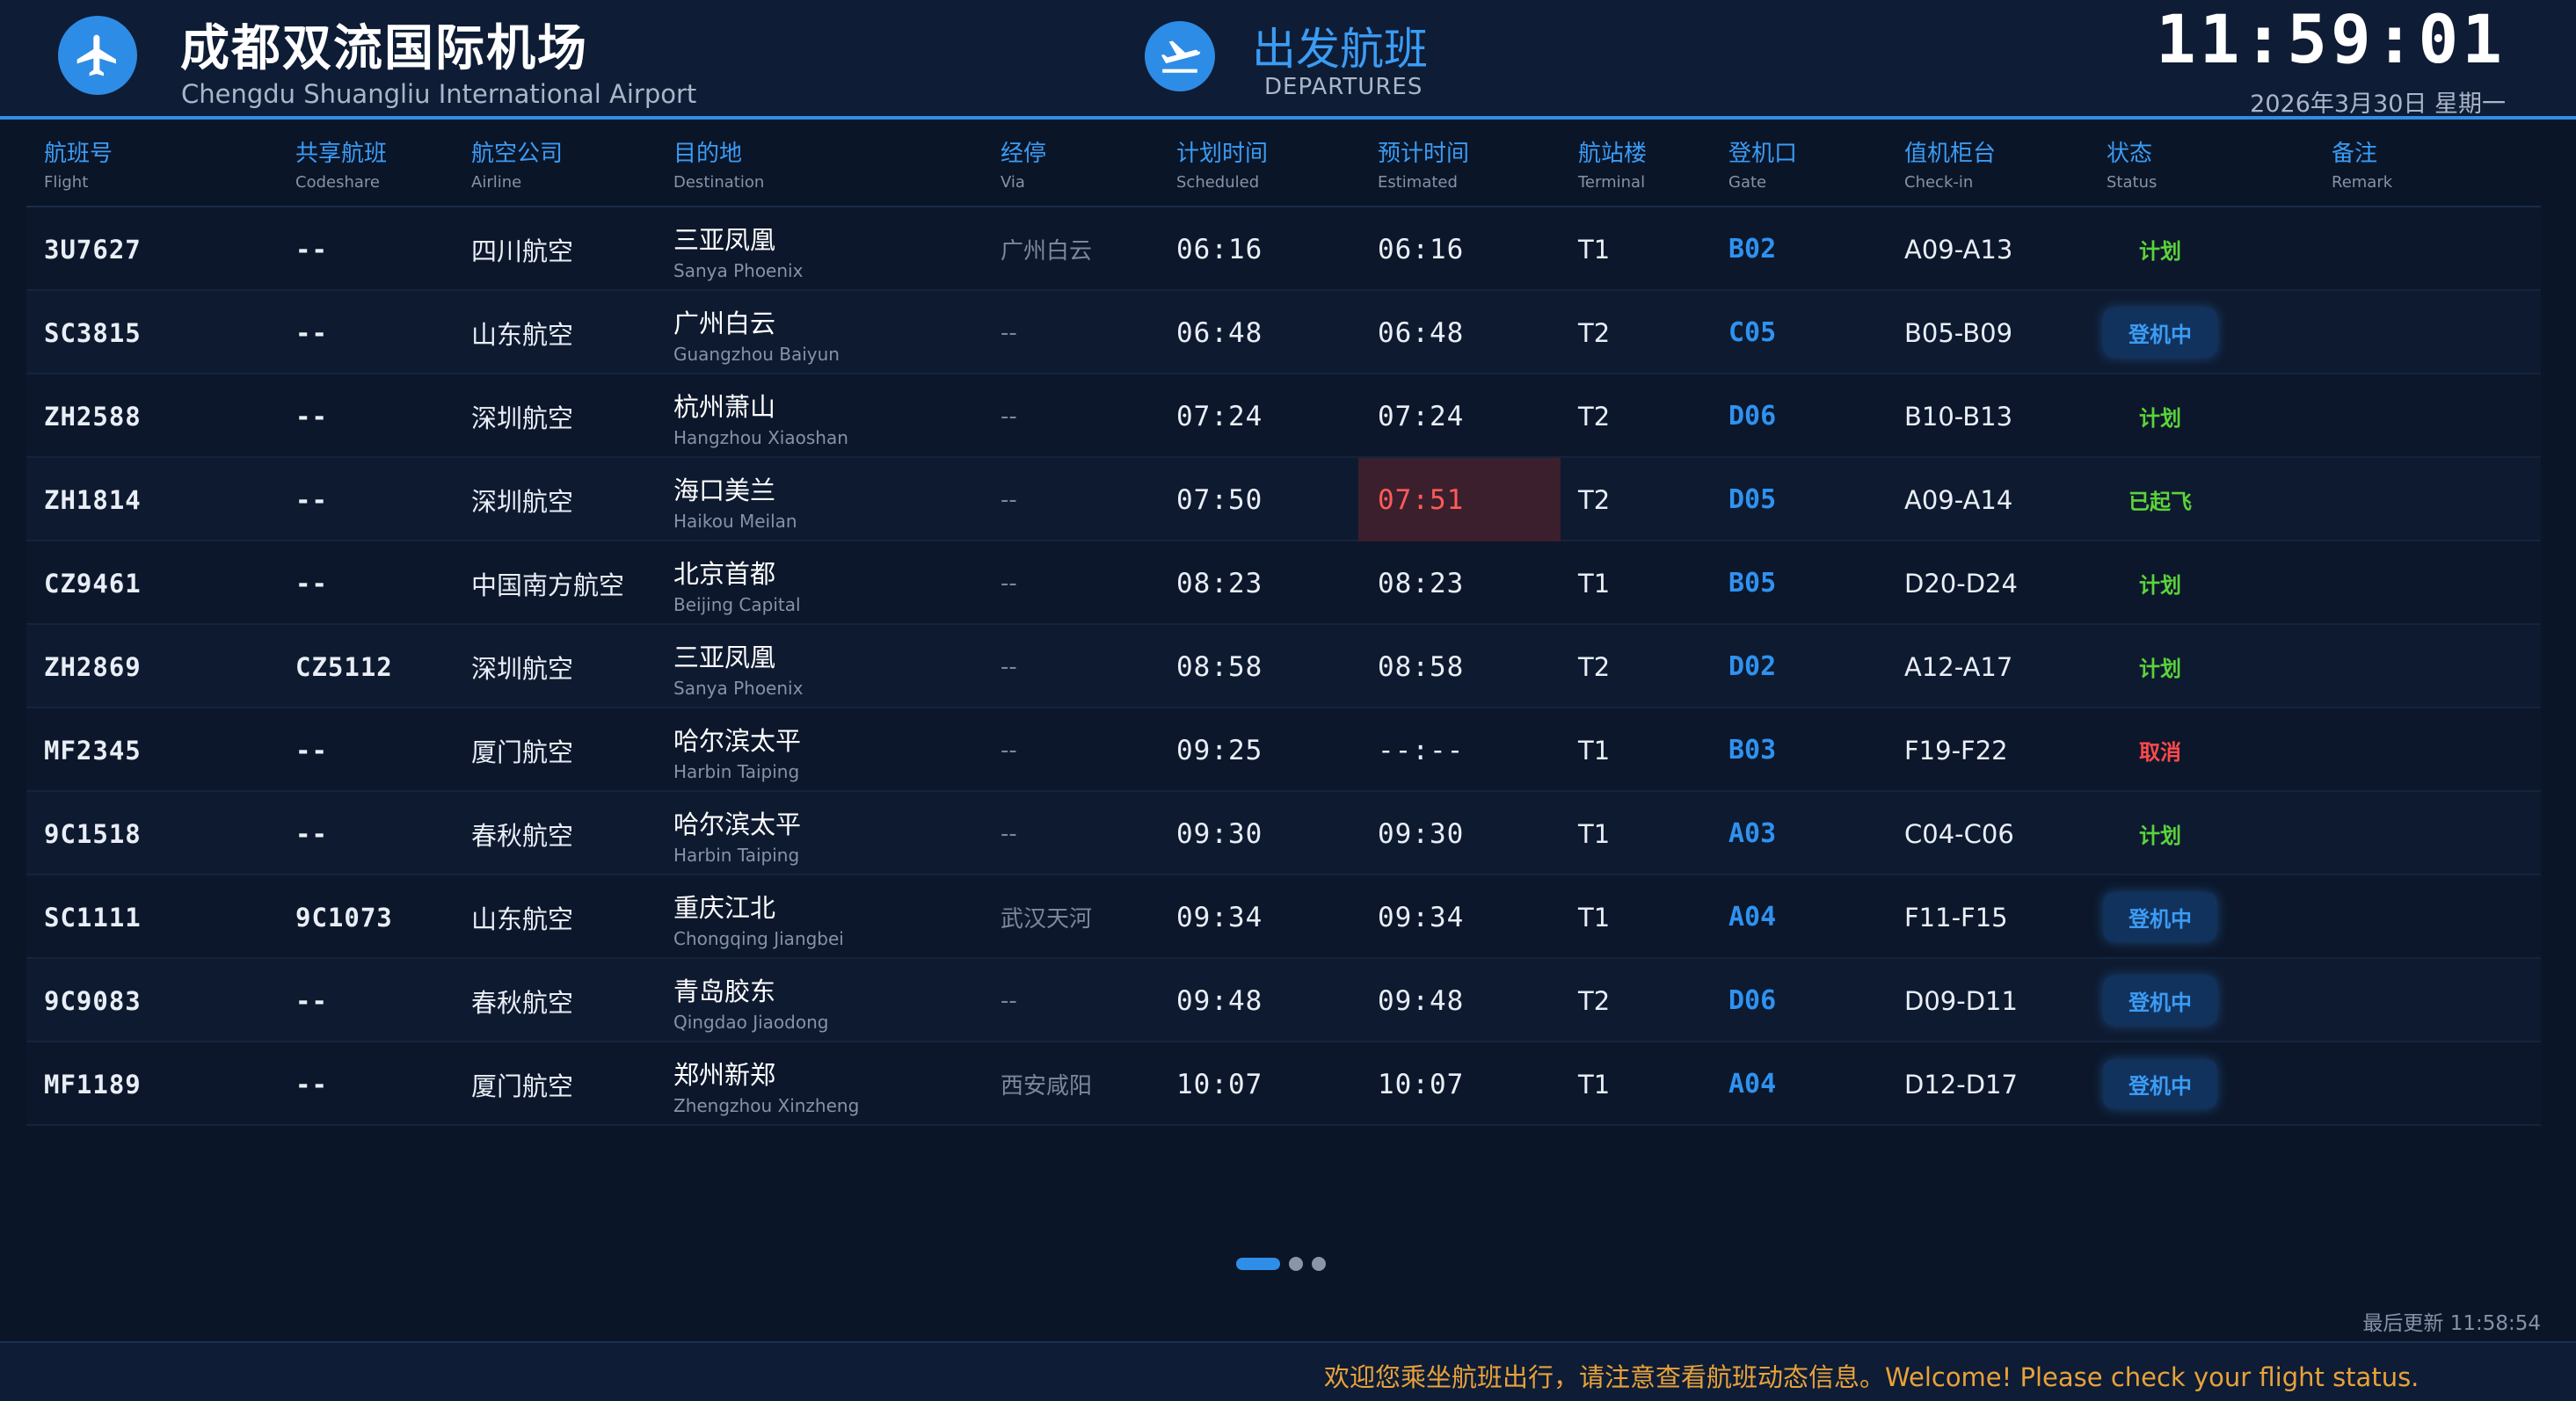  What do you see at coordinates (1219, 917) in the screenshot?
I see `scheduled-time: 09:34` at bounding box center [1219, 917].